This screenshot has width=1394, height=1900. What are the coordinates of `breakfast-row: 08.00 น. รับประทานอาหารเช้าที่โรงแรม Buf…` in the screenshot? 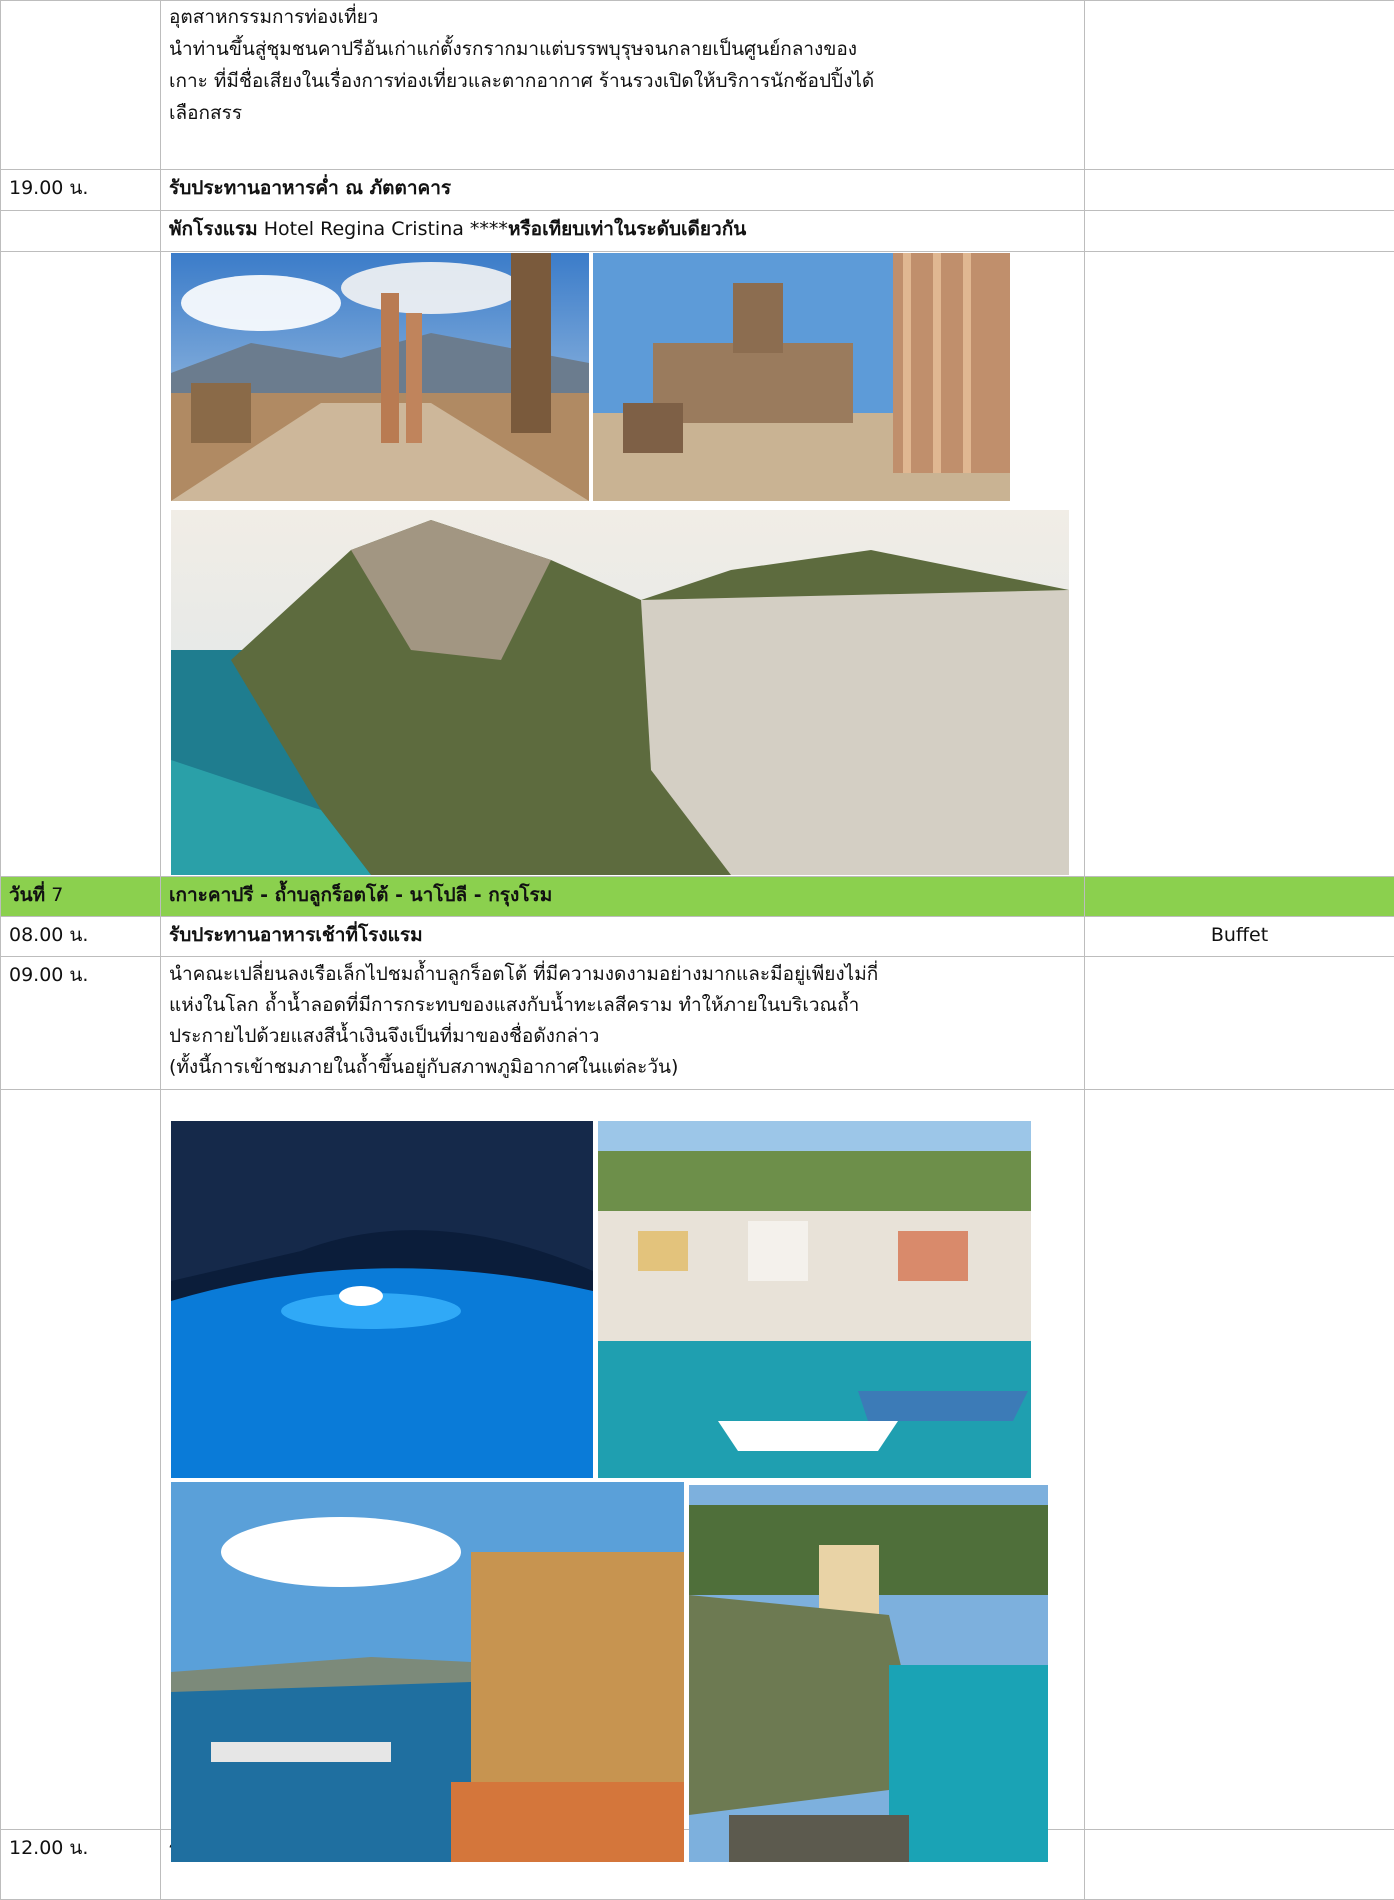 It's located at (697, 937).